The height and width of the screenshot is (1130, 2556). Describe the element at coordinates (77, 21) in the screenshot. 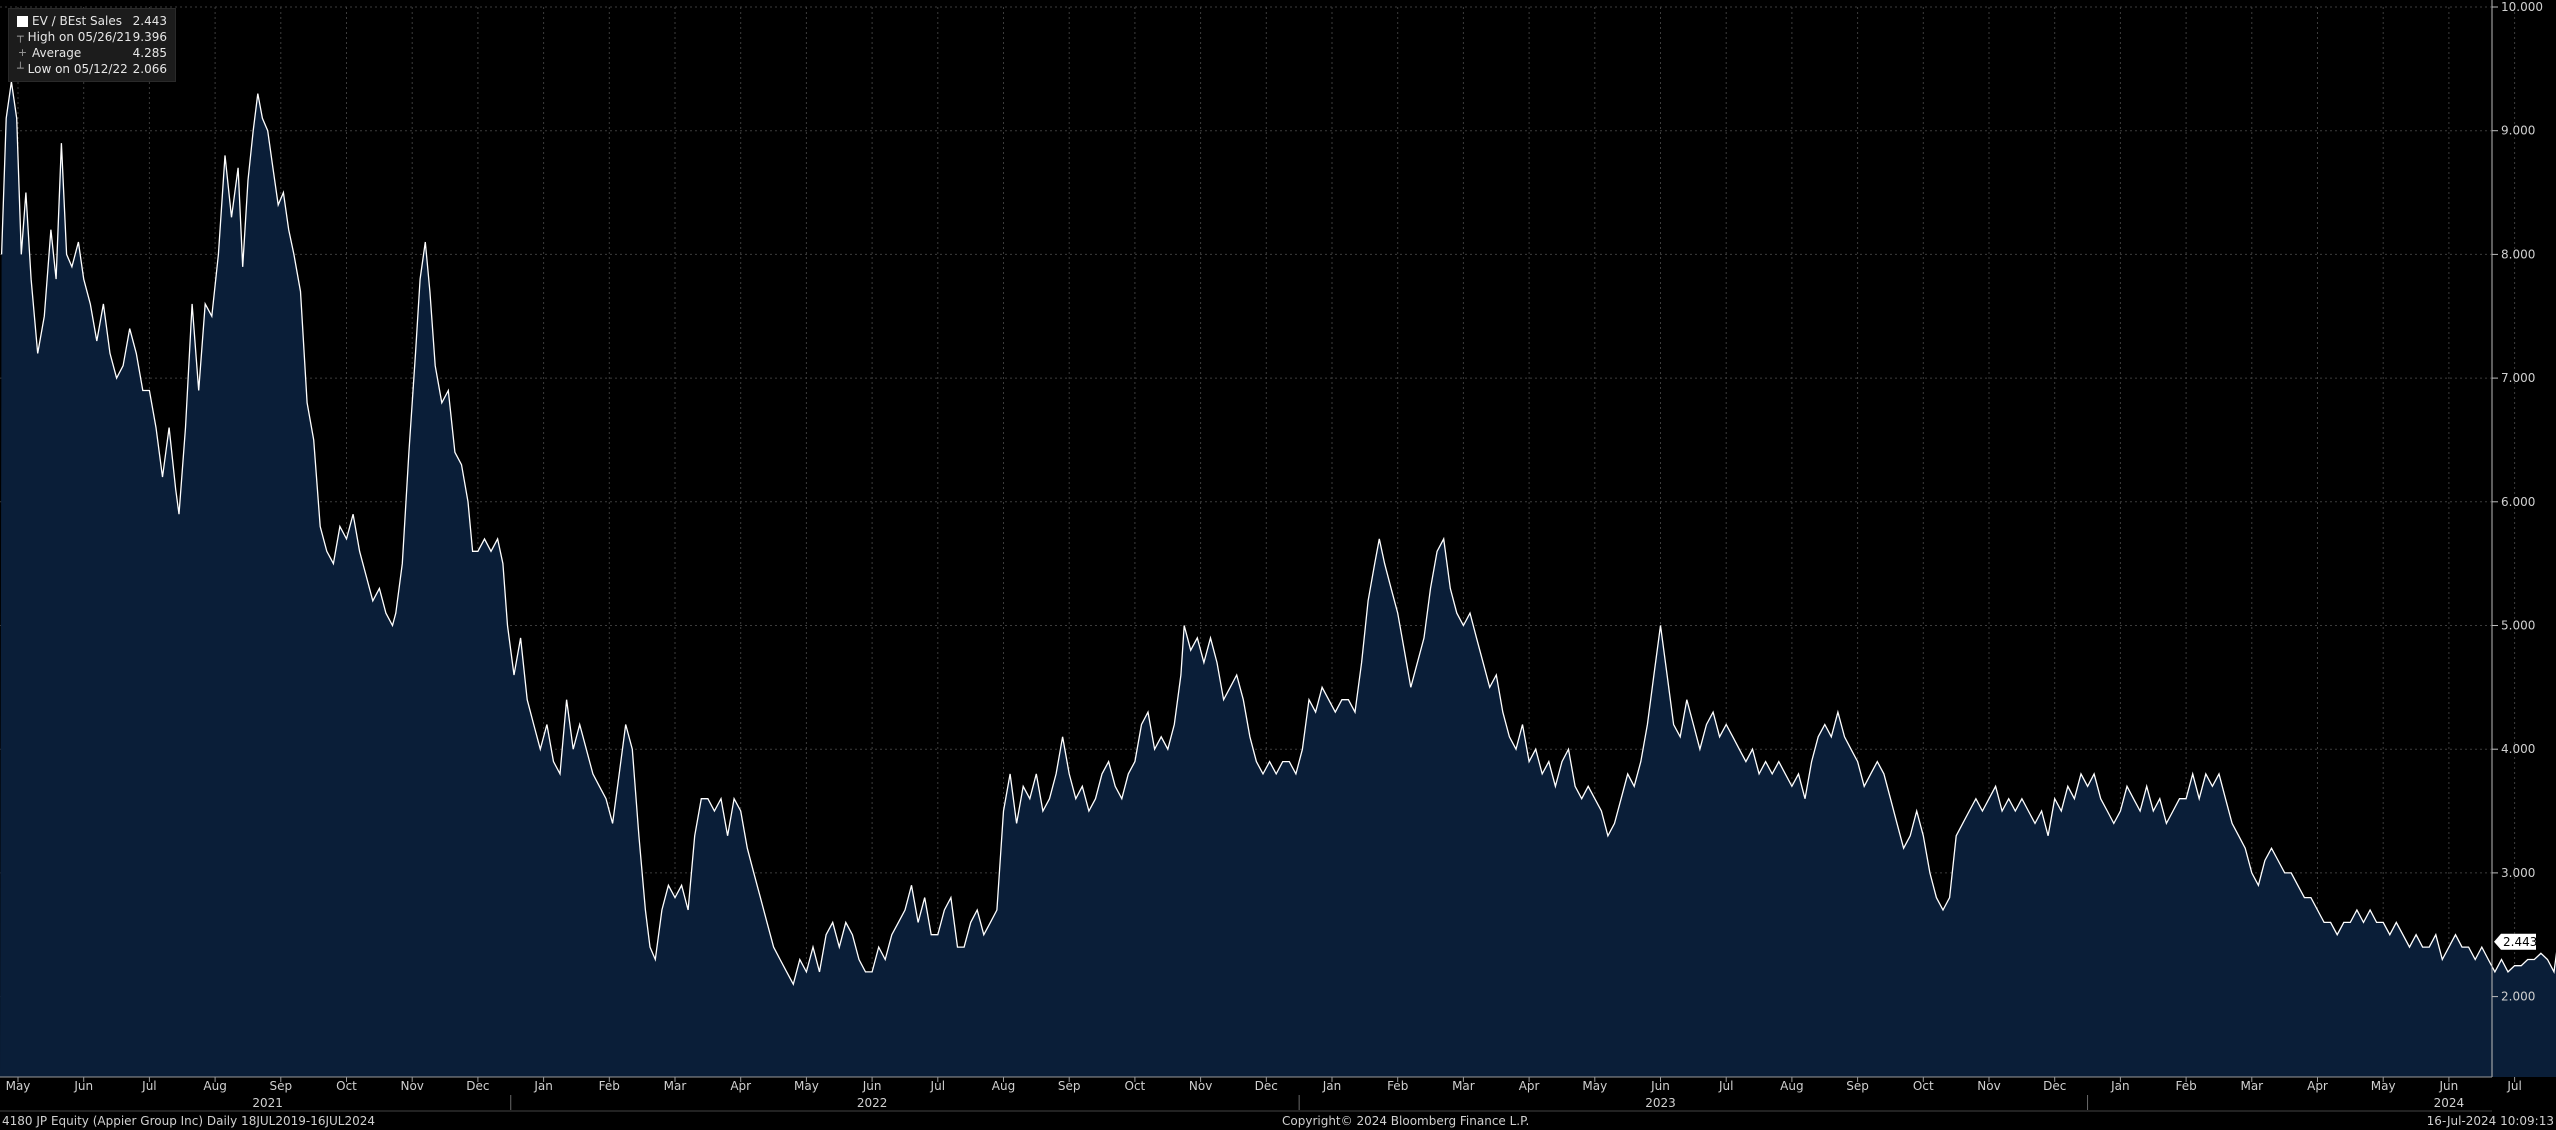

I see `legend-label: EV / BEst Sales` at that location.